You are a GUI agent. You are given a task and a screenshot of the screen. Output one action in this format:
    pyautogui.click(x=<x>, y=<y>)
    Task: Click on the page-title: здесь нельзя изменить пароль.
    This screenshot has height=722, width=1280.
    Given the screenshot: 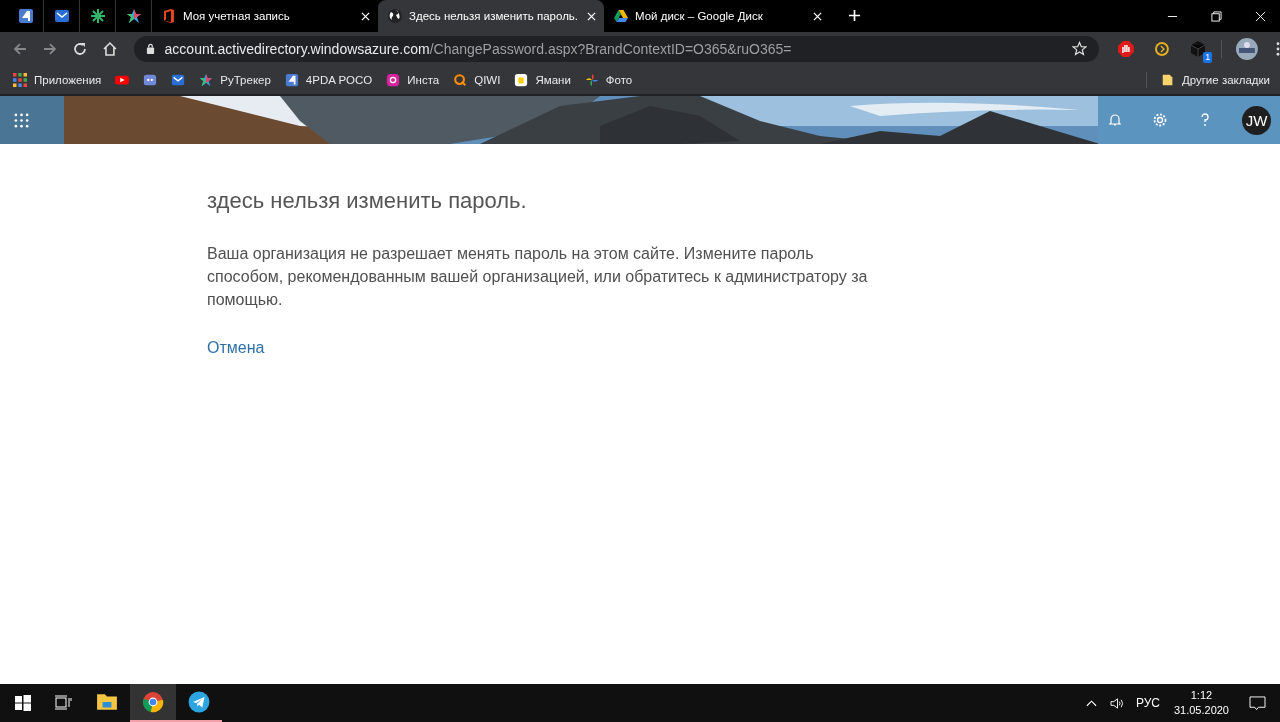 What is the action you would take?
    pyautogui.click(x=367, y=201)
    